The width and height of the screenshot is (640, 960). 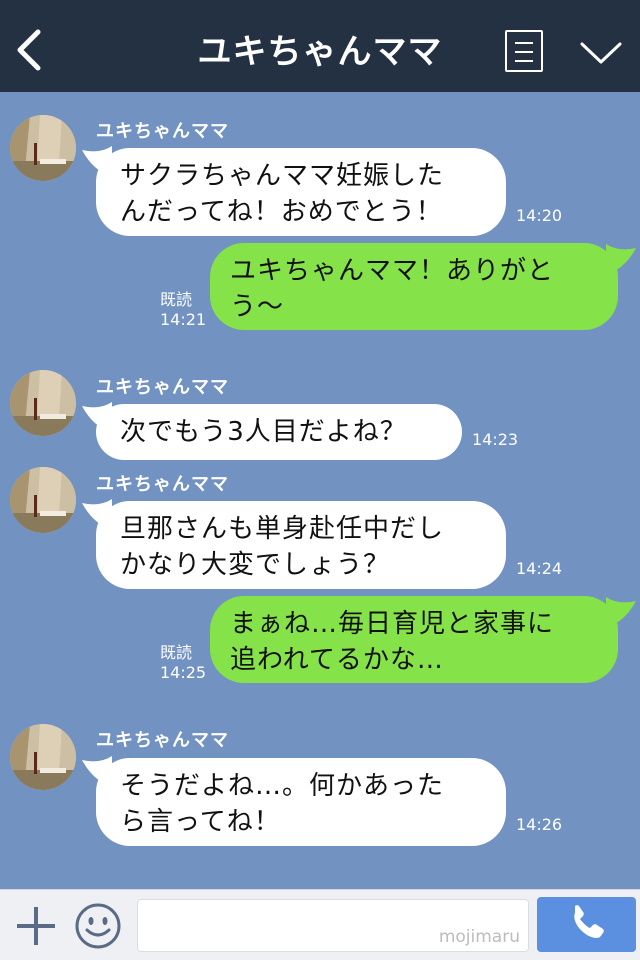 What do you see at coordinates (301, 802) in the screenshot?
I see `message-bubble: そうだよね…。何かあった ら言ってね！` at bounding box center [301, 802].